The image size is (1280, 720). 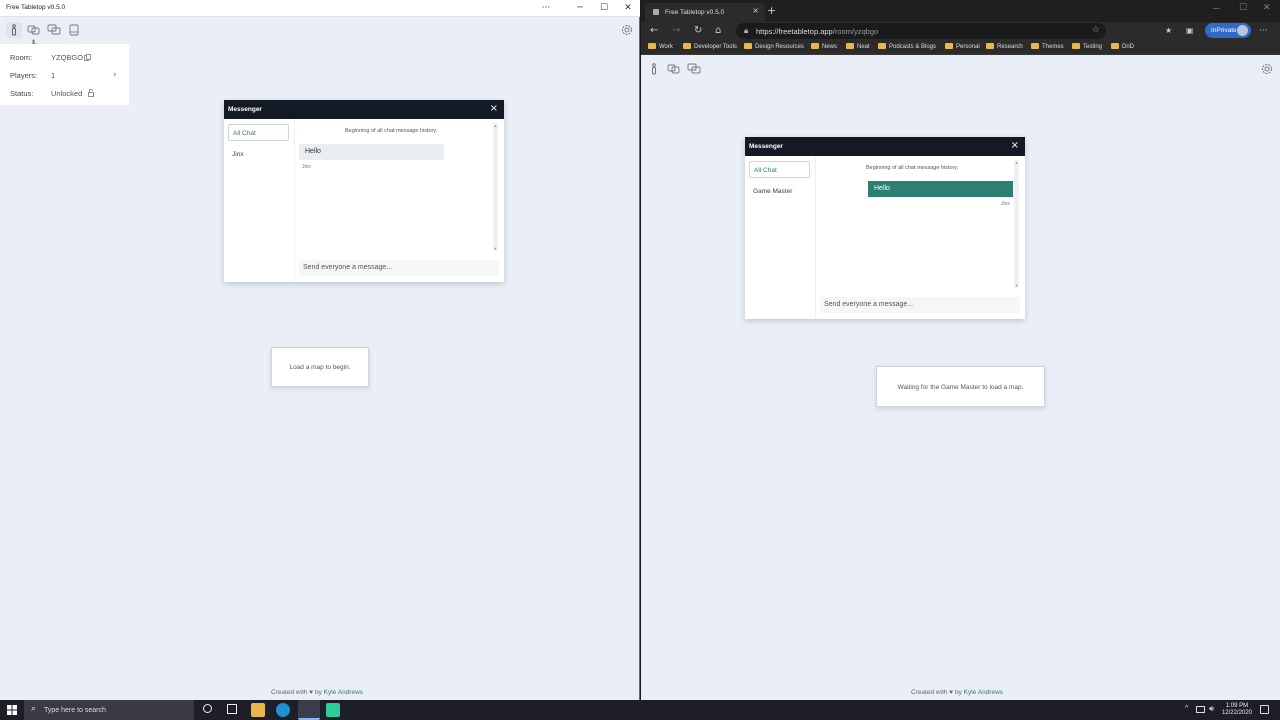 What do you see at coordinates (1122, 46) in the screenshot?
I see `bookmark-dnd: DnD` at bounding box center [1122, 46].